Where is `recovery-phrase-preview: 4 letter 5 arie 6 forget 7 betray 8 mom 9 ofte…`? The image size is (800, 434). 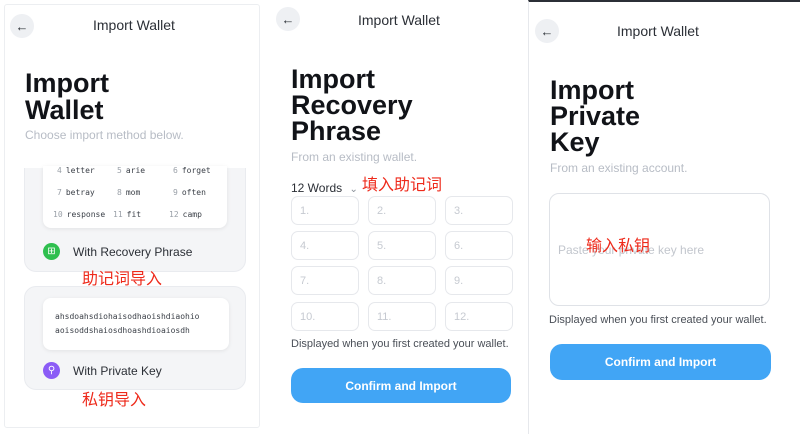
recovery-phrase-preview: 4 letter 5 arie 6 forget 7 betray 8 mom 9 ofte… is located at coordinates (135, 197).